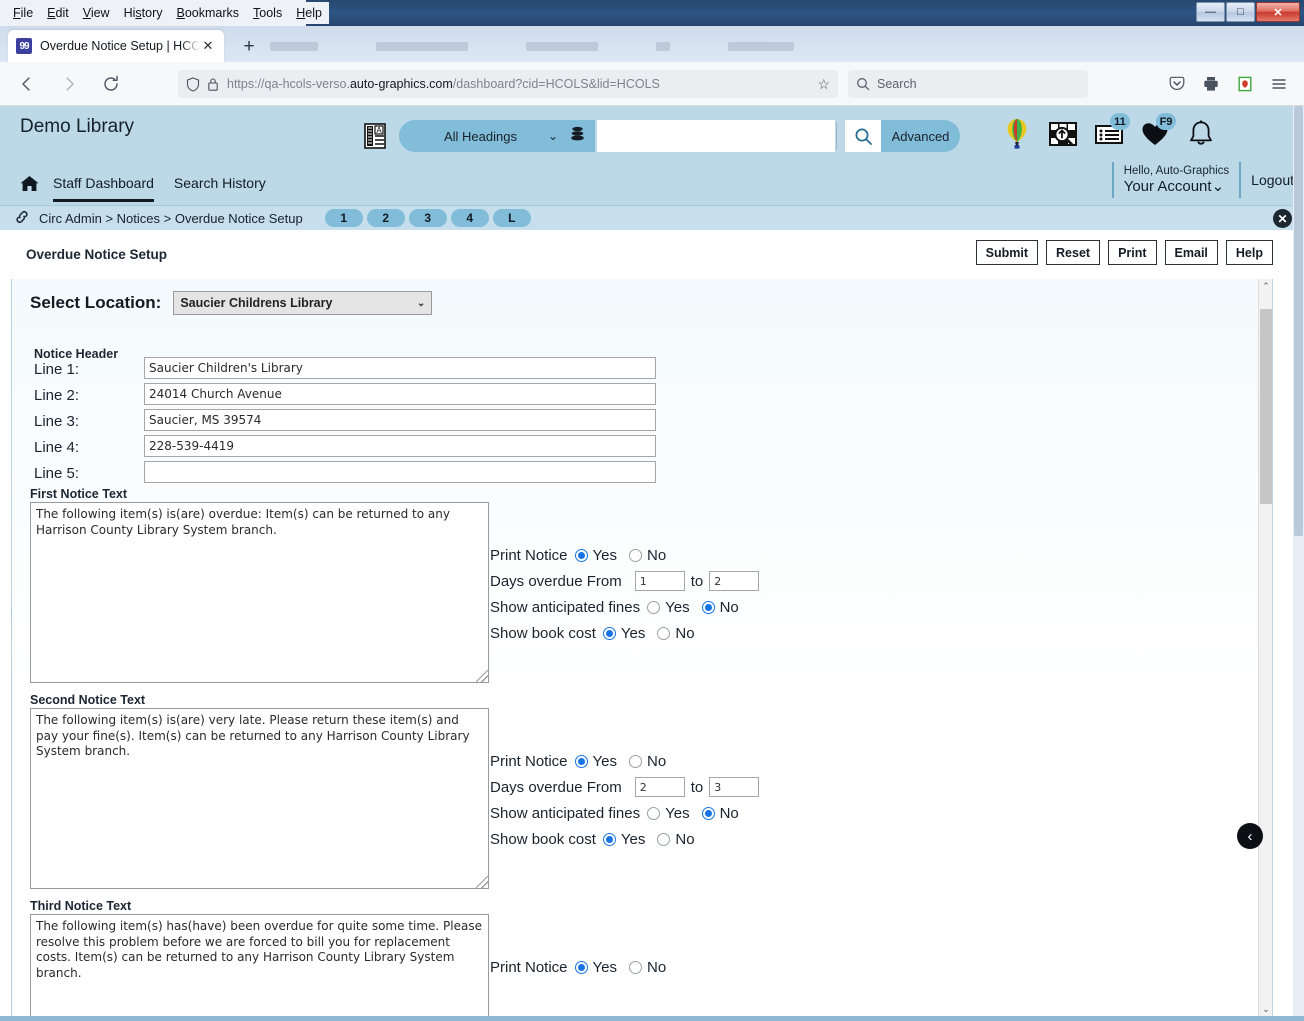 This screenshot has height=1021, width=1304. What do you see at coordinates (469, 218) in the screenshot?
I see `step-pill-4: 4` at bounding box center [469, 218].